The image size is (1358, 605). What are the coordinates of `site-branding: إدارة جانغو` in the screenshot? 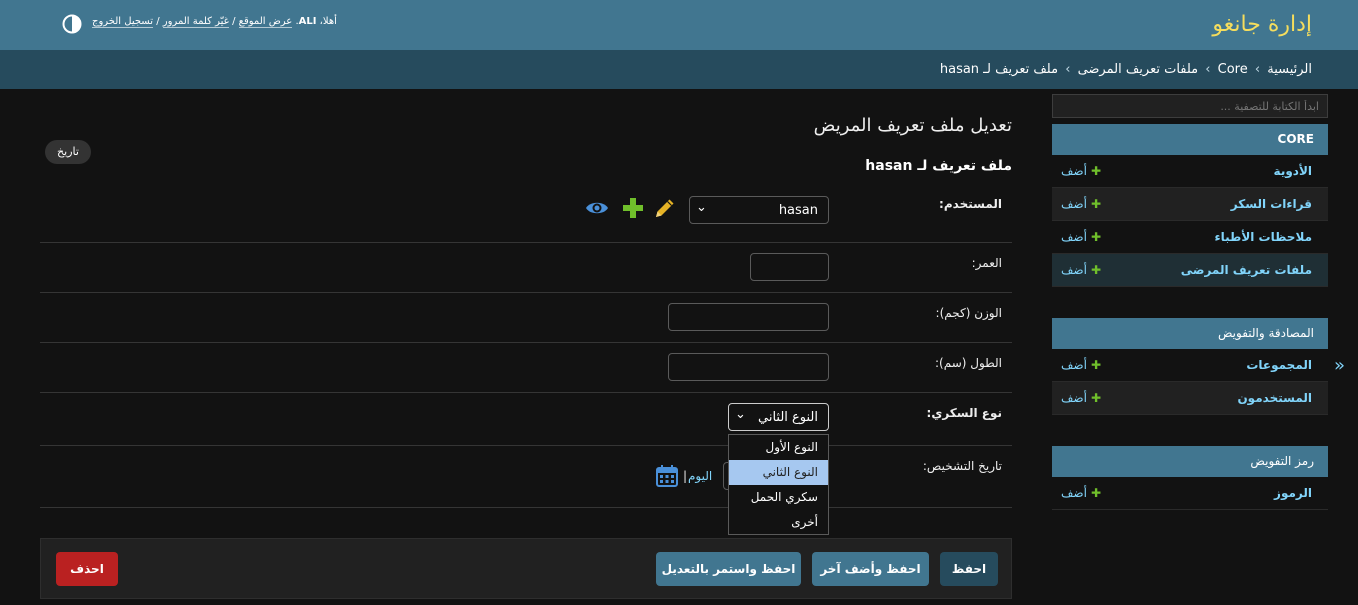 It's located at (1262, 24).